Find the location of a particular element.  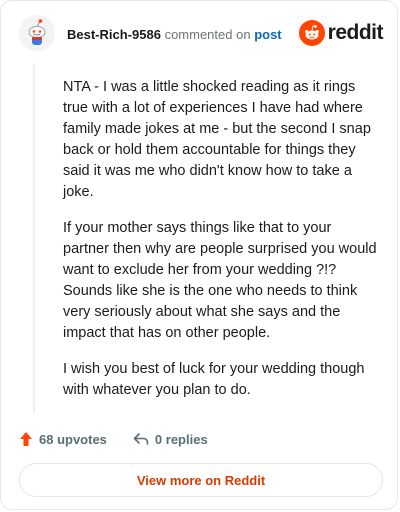

comment-header: Best-Rich-9586 commented on post reddit is located at coordinates (201, 33).